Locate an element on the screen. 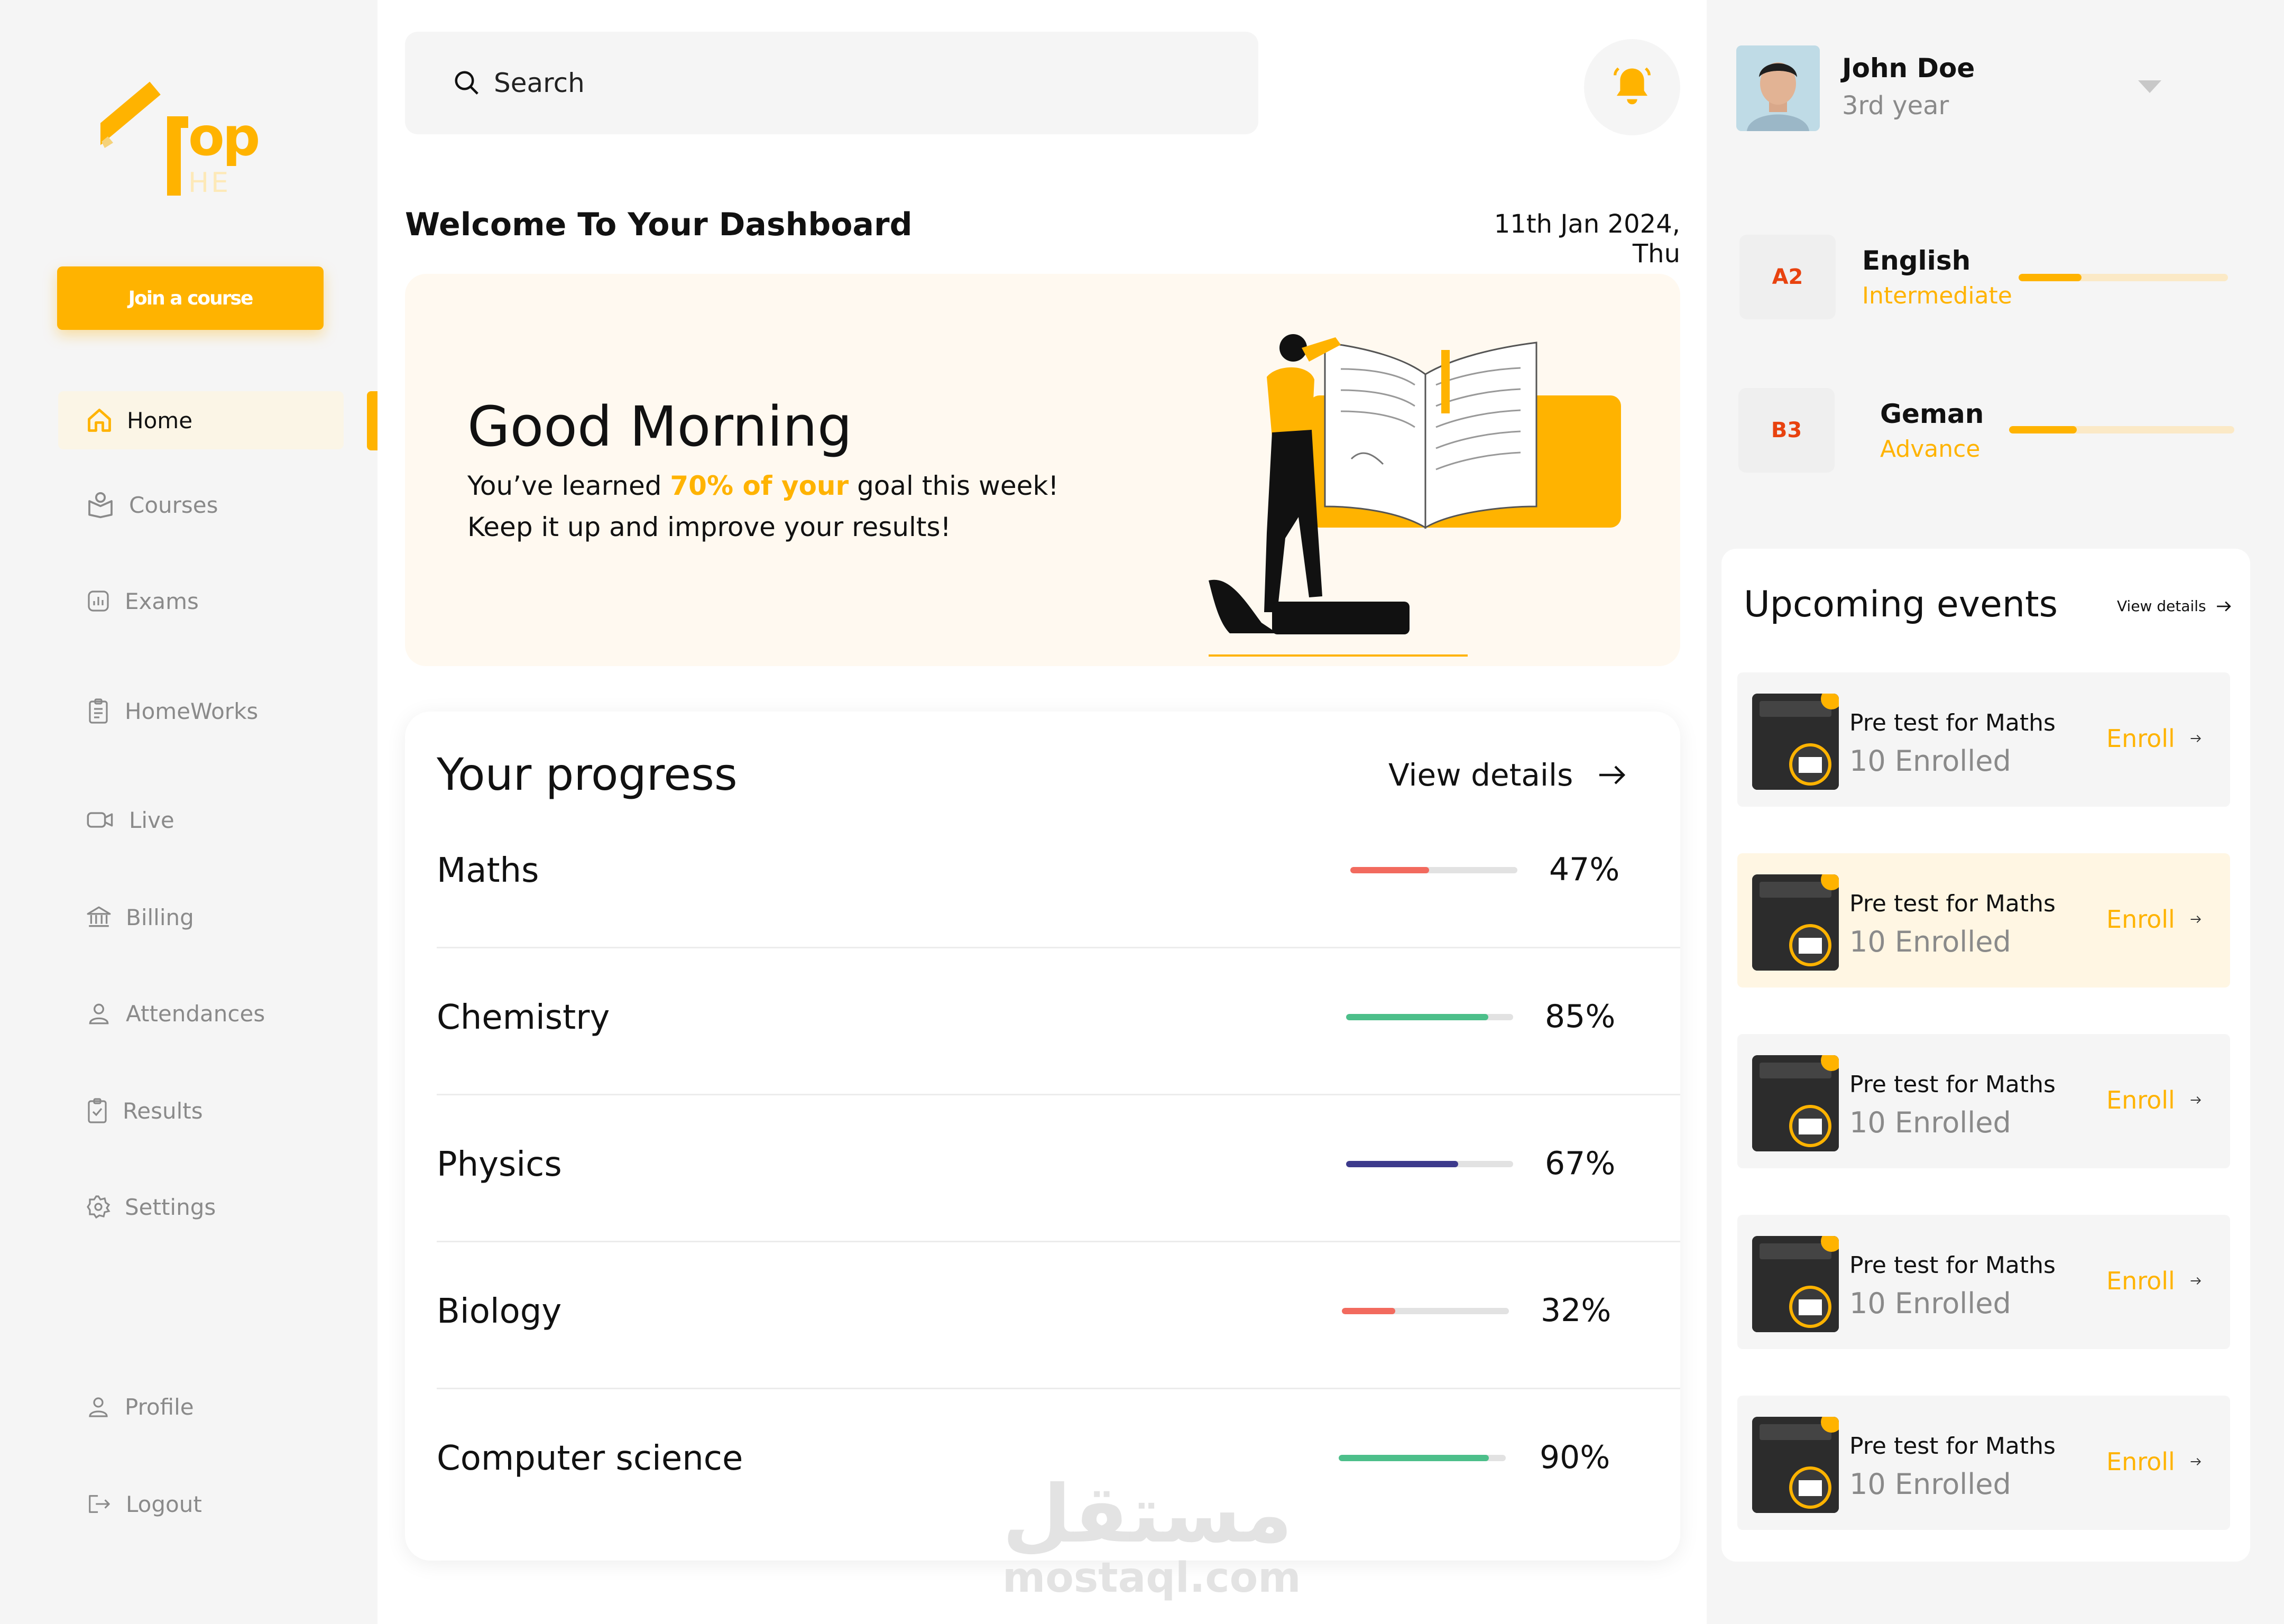  brand-logo: op HE is located at coordinates (179, 142).